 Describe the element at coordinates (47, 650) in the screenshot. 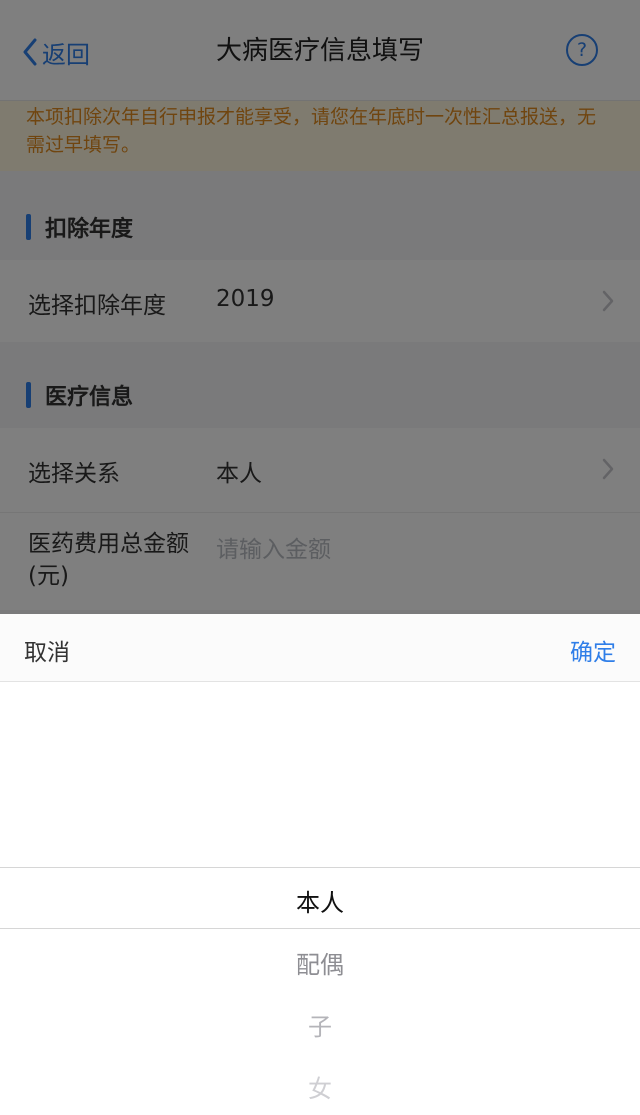

I see `cancel-button: 取消` at that location.